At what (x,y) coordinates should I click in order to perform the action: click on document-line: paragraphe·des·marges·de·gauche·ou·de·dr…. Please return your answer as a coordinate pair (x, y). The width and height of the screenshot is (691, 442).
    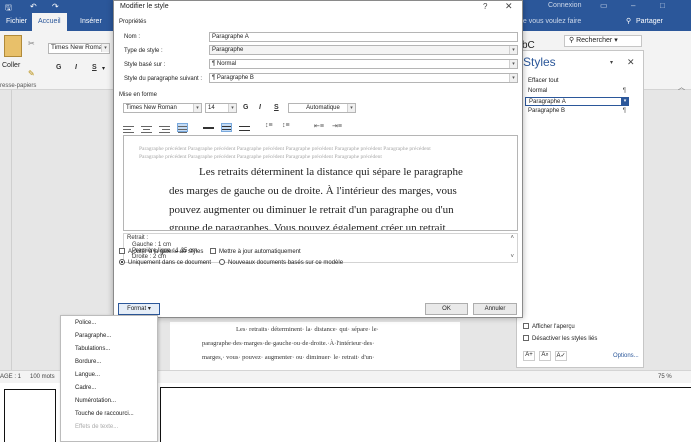
    Looking at the image, I should click on (288, 343).